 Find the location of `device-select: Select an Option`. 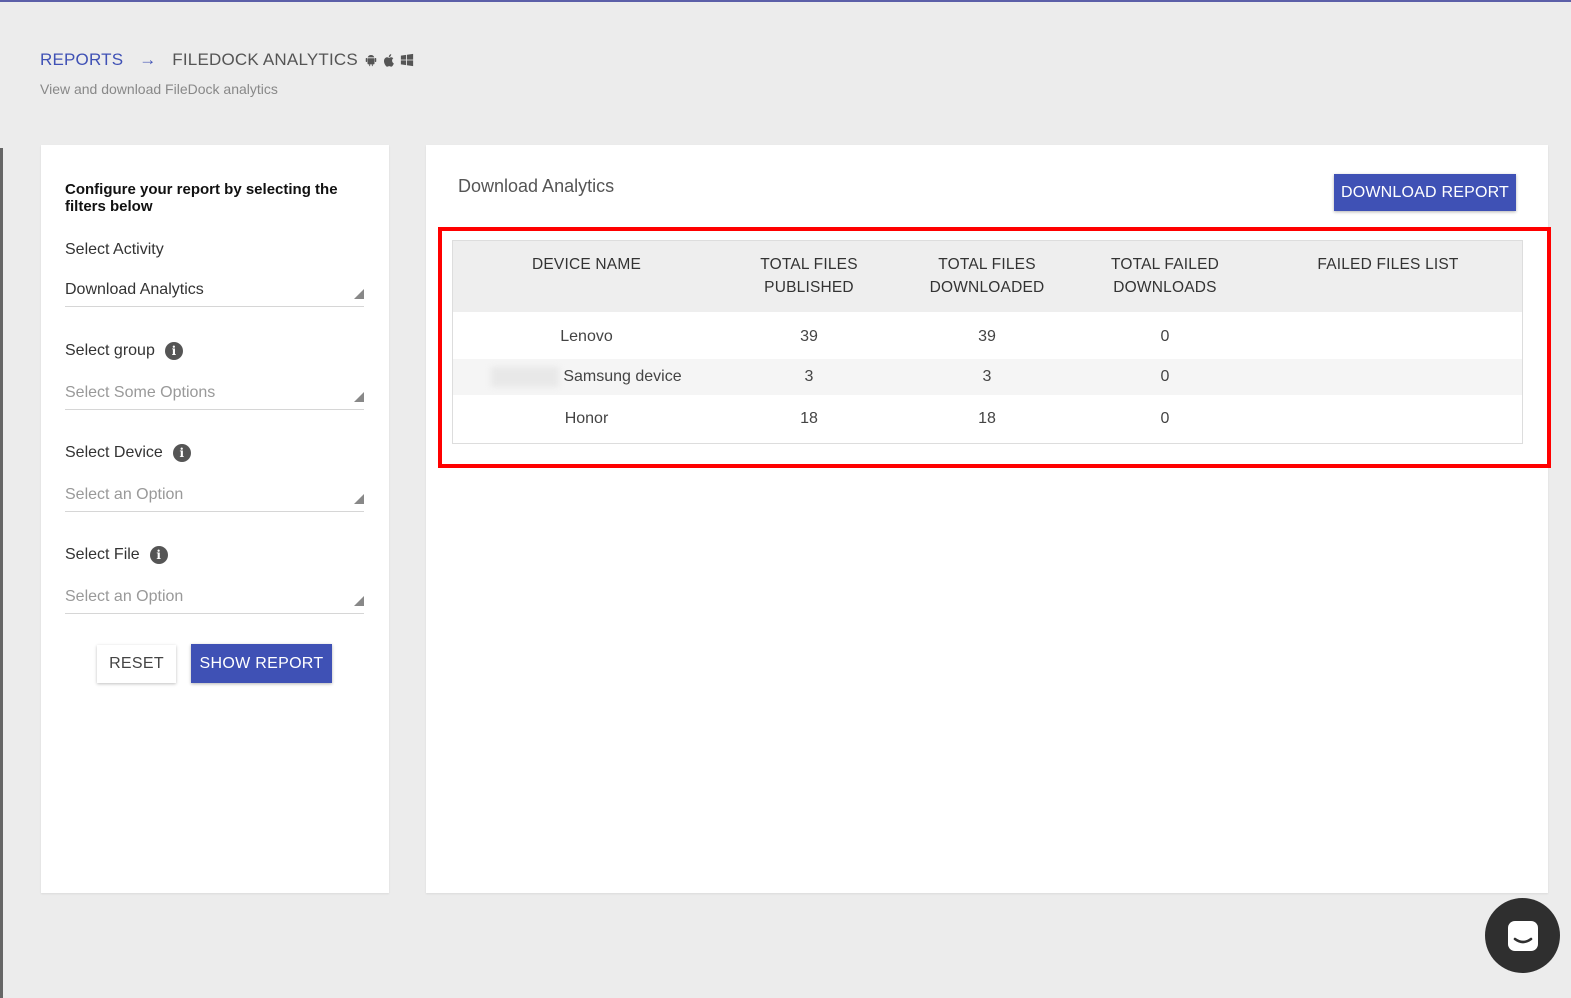

device-select: Select an Option is located at coordinates (214, 495).